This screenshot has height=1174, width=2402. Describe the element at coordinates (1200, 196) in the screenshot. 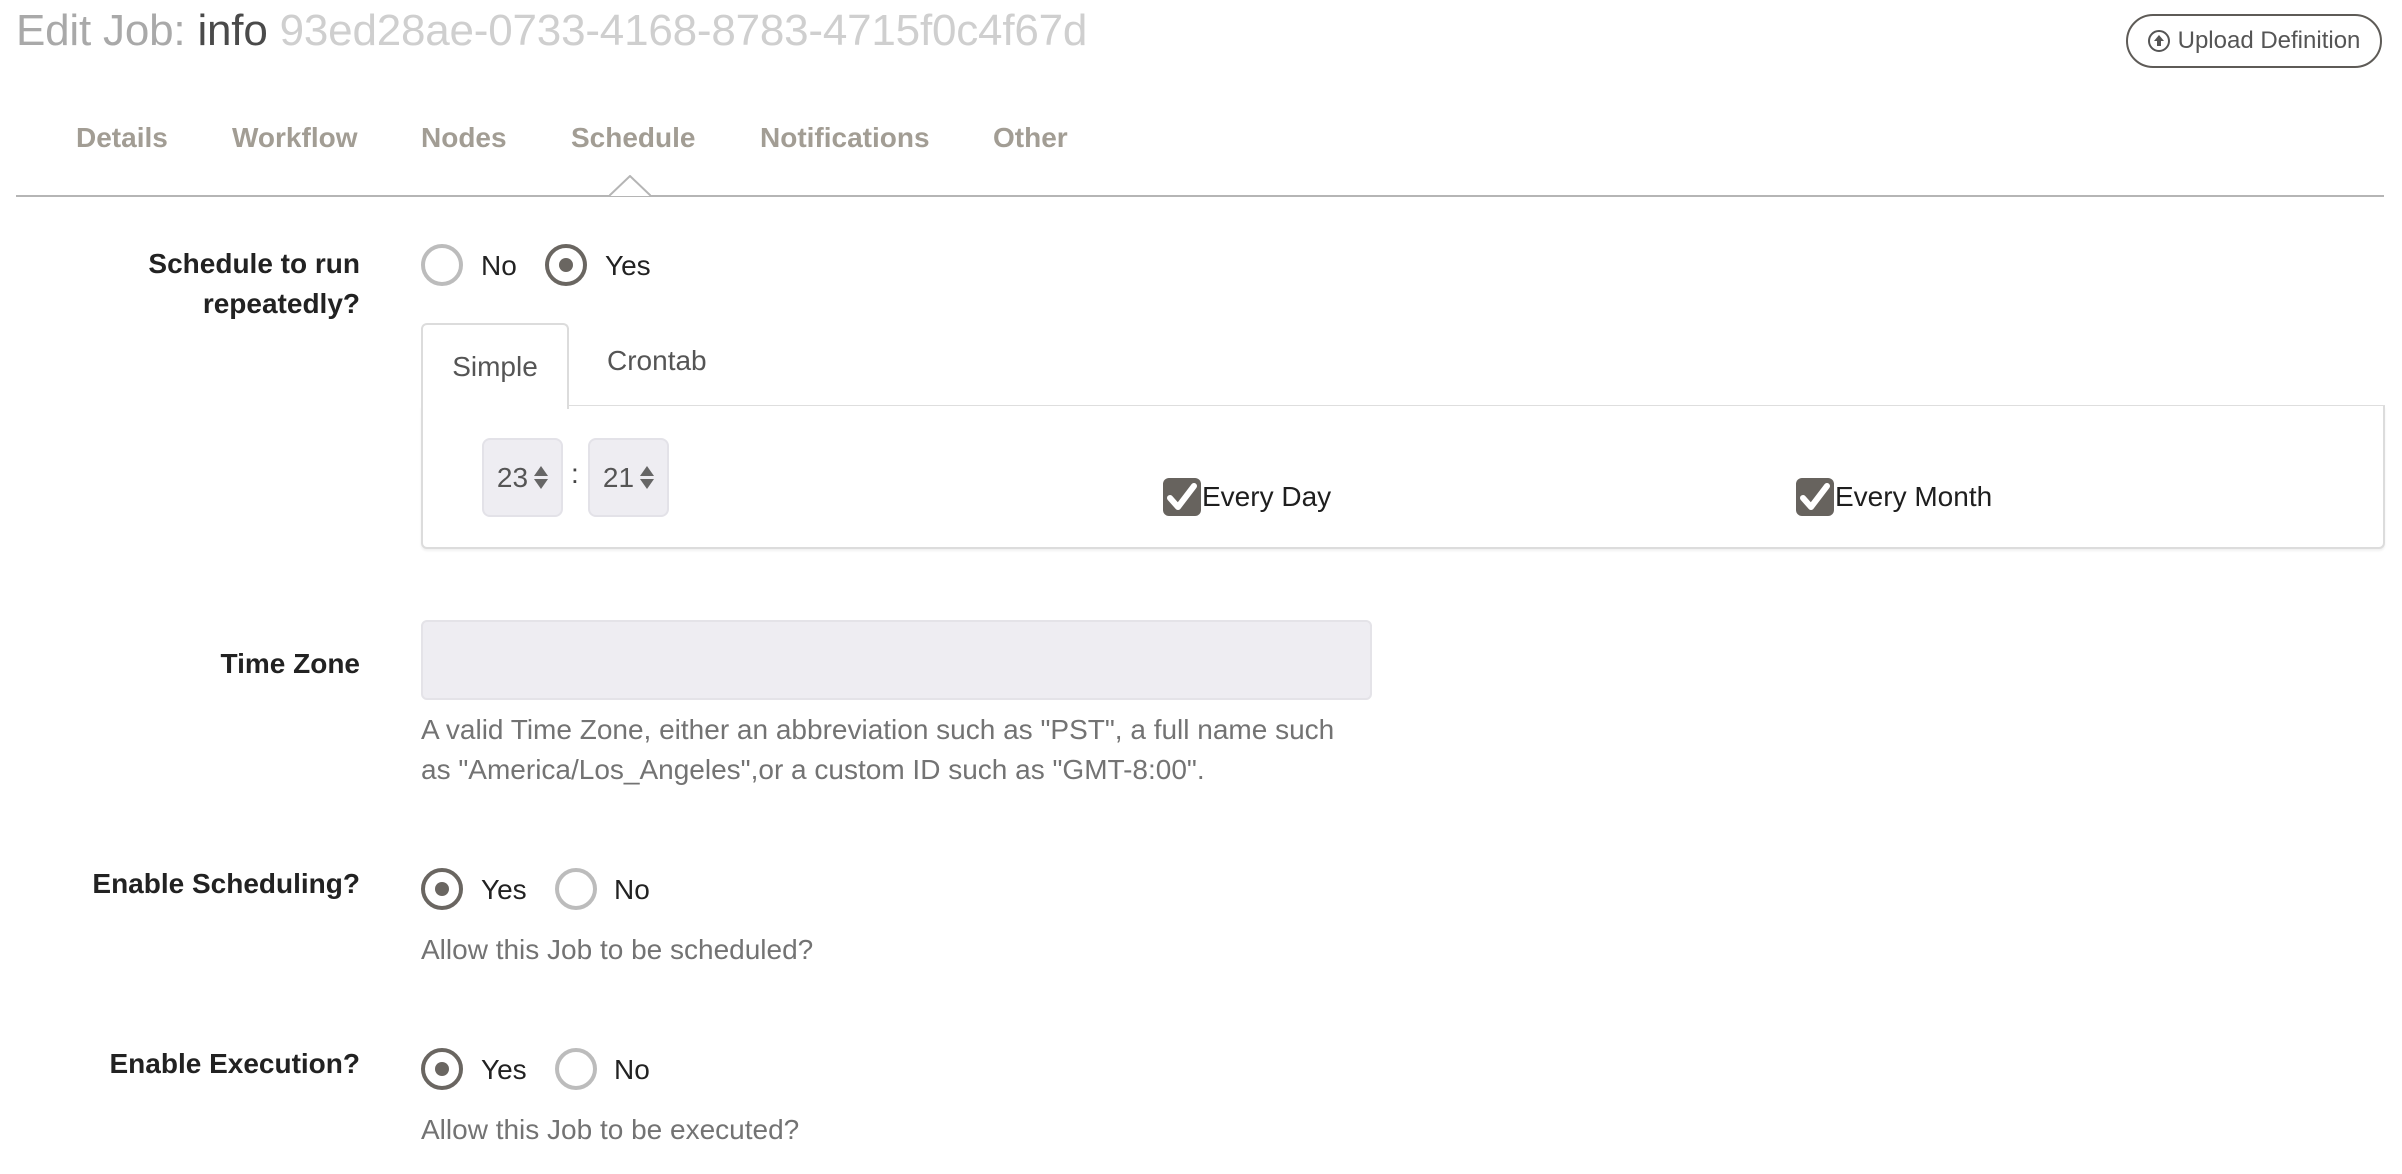

I see `tabs-divider` at that location.